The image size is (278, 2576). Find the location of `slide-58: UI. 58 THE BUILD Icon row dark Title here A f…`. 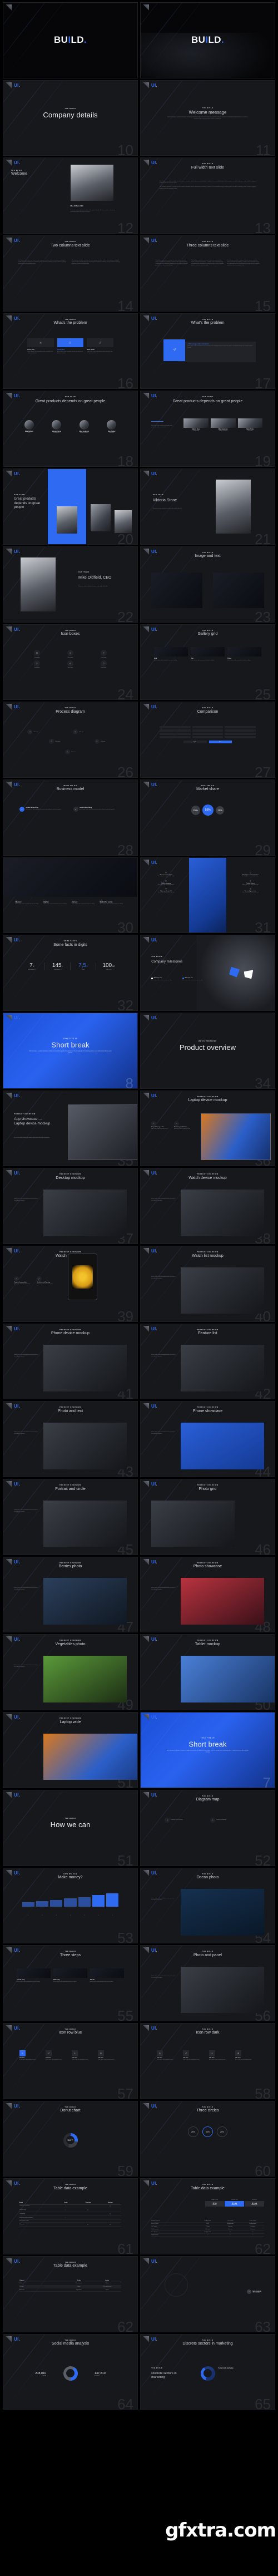

slide-58: UI. 58 THE BUILD Icon row dark Title here A f… is located at coordinates (208, 2060).